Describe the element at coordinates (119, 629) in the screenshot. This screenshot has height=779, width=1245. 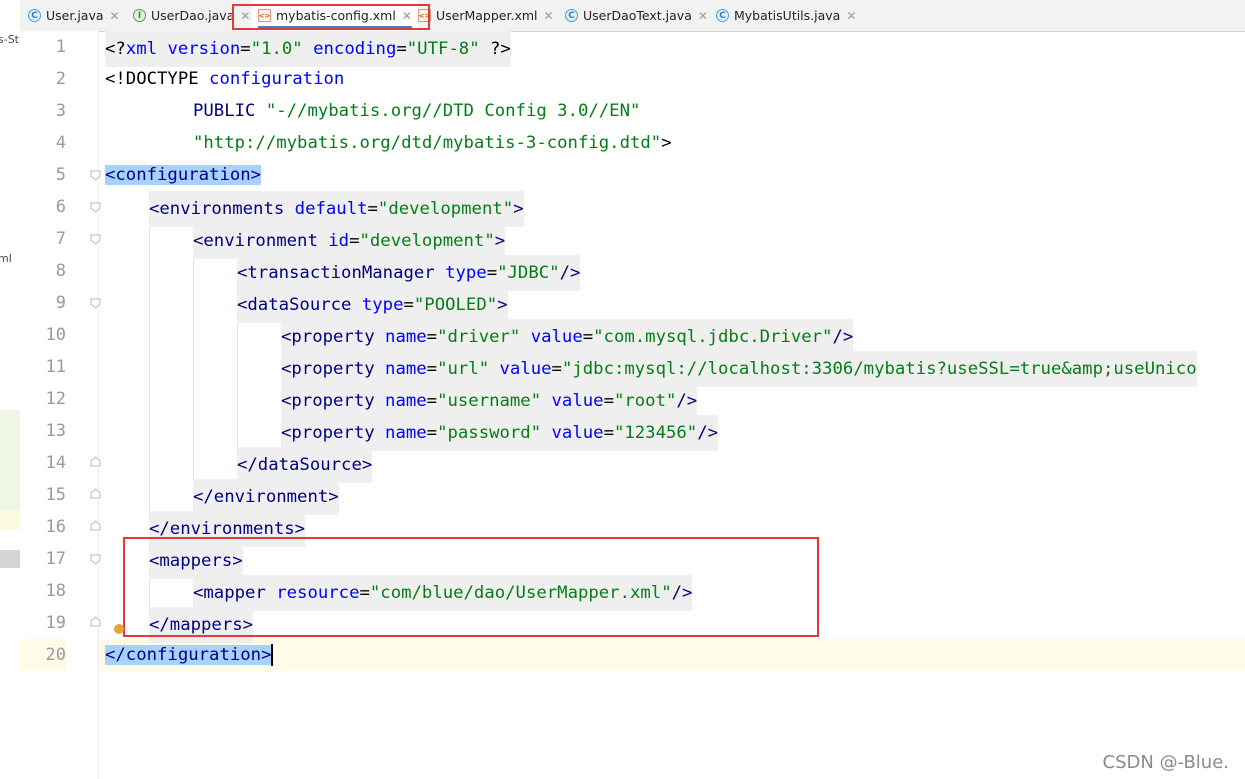
I see `intention-bulb-icon` at that location.